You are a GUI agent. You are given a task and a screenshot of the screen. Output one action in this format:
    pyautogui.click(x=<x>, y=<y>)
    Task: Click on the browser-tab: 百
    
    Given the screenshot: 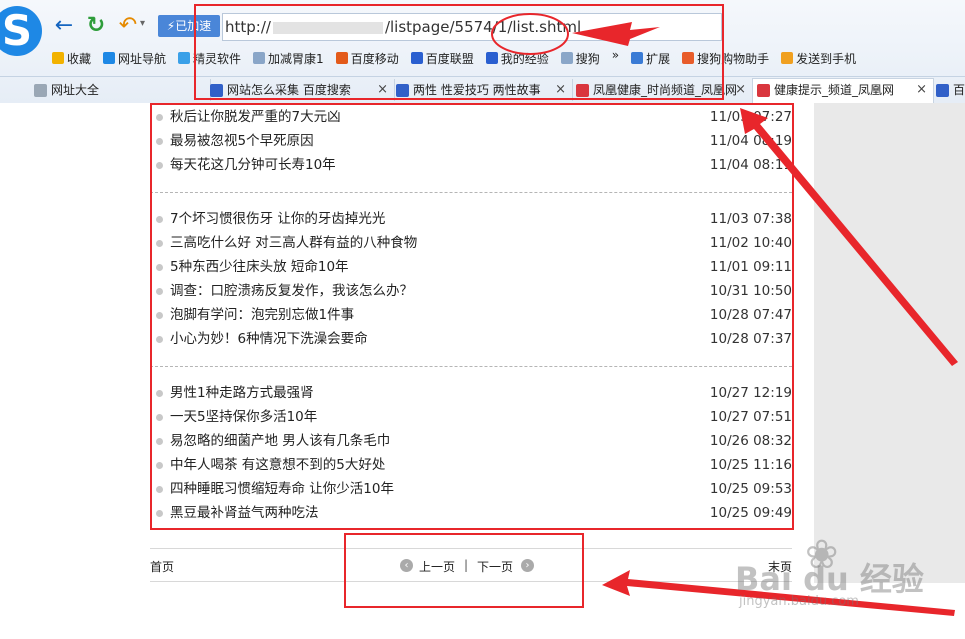 What is the action you would take?
    pyautogui.click(x=948, y=90)
    